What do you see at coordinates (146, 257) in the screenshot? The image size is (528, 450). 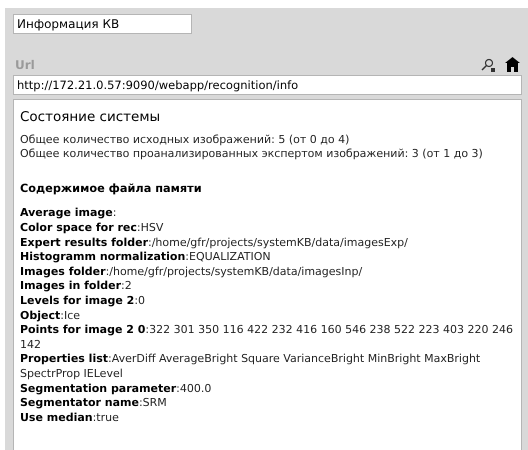 I see `property-line: Histogramm normalization:EQUALIZATION` at bounding box center [146, 257].